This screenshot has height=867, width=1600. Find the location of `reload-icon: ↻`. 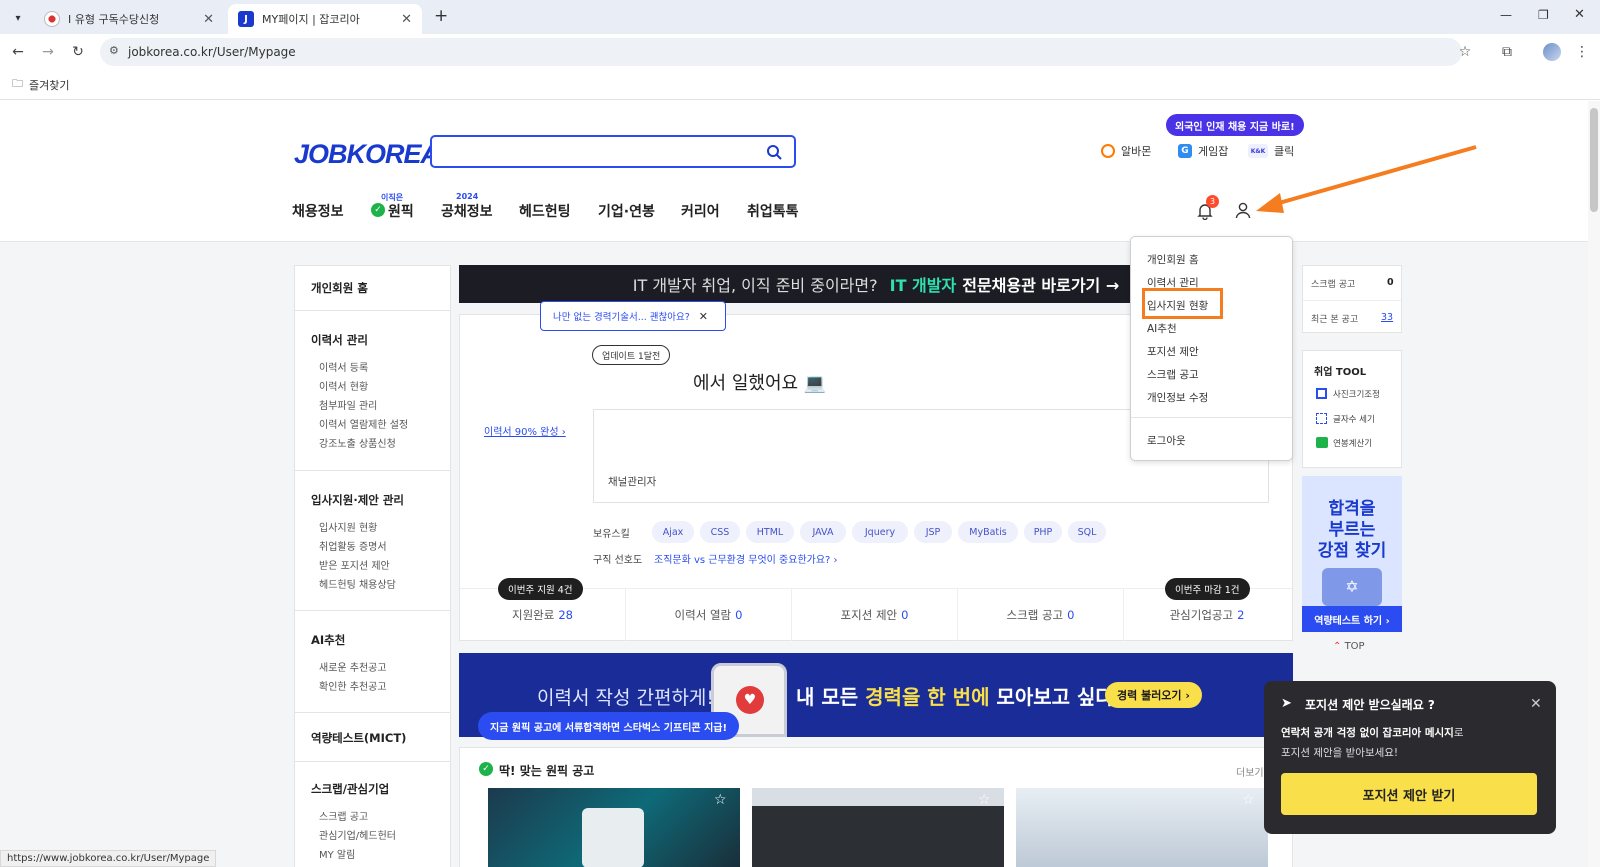

reload-icon: ↻ is located at coordinates (78, 52).